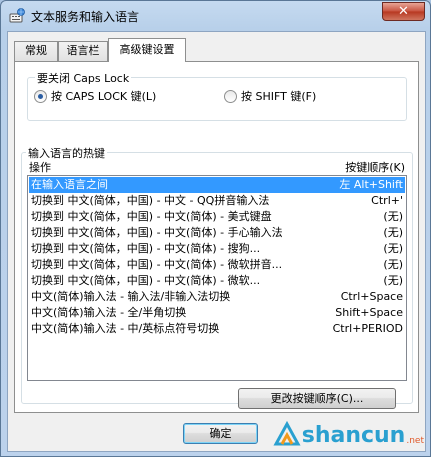 Image resolution: width=431 pixels, height=457 pixels. I want to click on hotkey-key-sequence: Ctrl+PERIOD, so click(367, 328).